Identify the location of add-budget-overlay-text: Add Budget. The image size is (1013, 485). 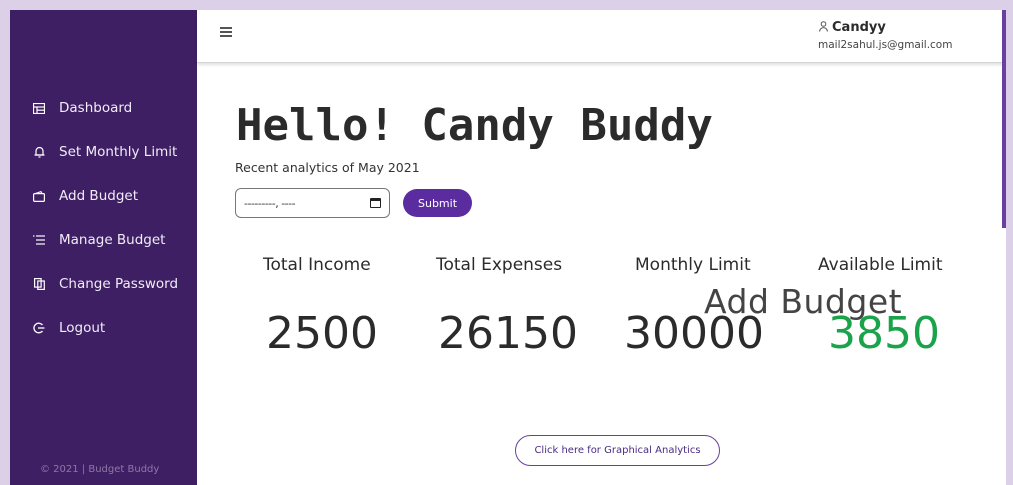
(803, 301).